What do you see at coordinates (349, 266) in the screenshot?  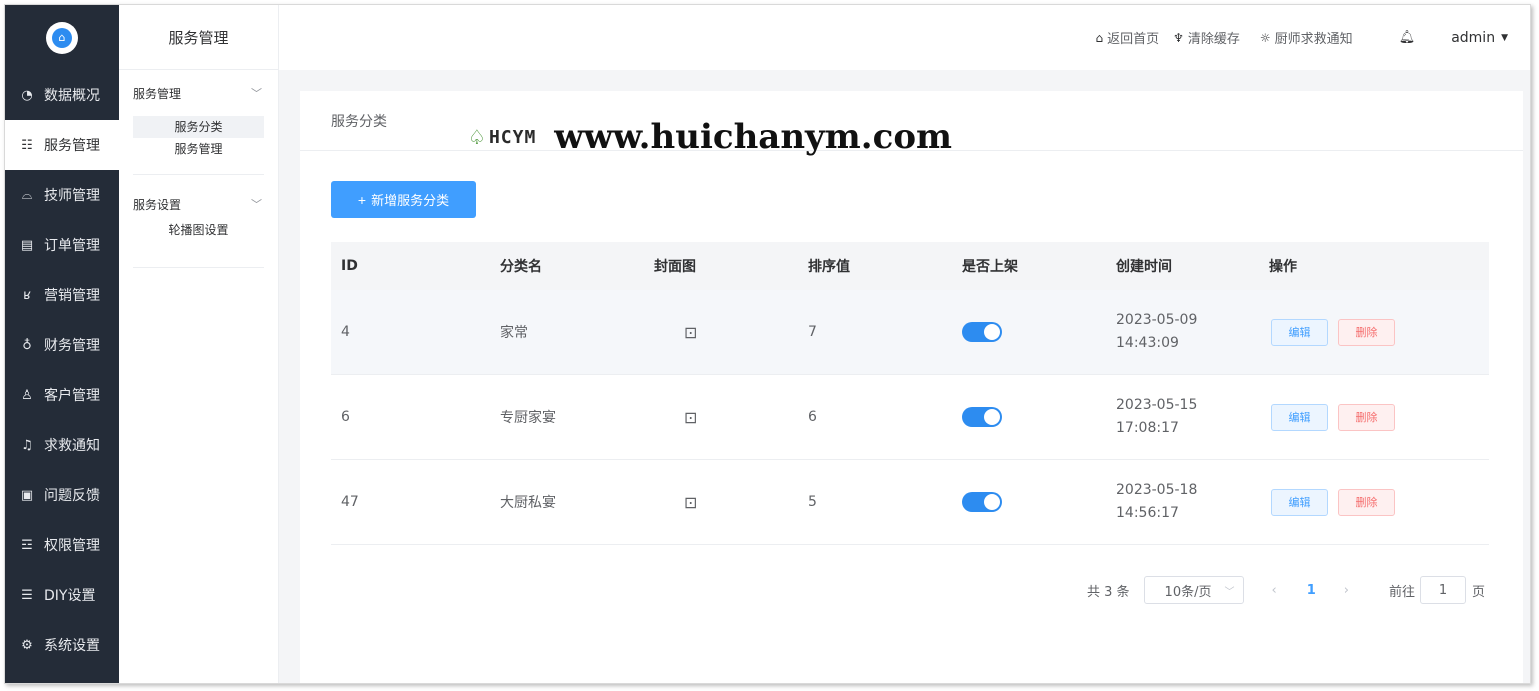 I see `header-id: ID` at bounding box center [349, 266].